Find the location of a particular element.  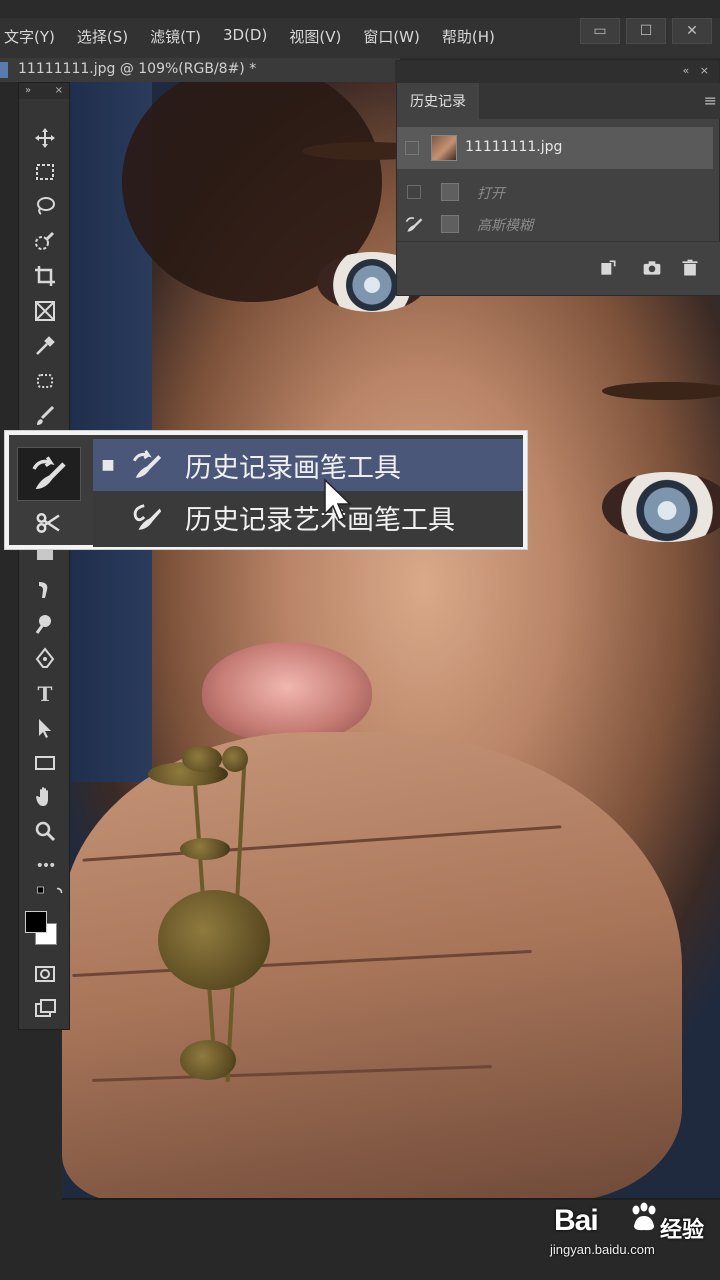

tools-panel-header: » × is located at coordinates (44, 91).